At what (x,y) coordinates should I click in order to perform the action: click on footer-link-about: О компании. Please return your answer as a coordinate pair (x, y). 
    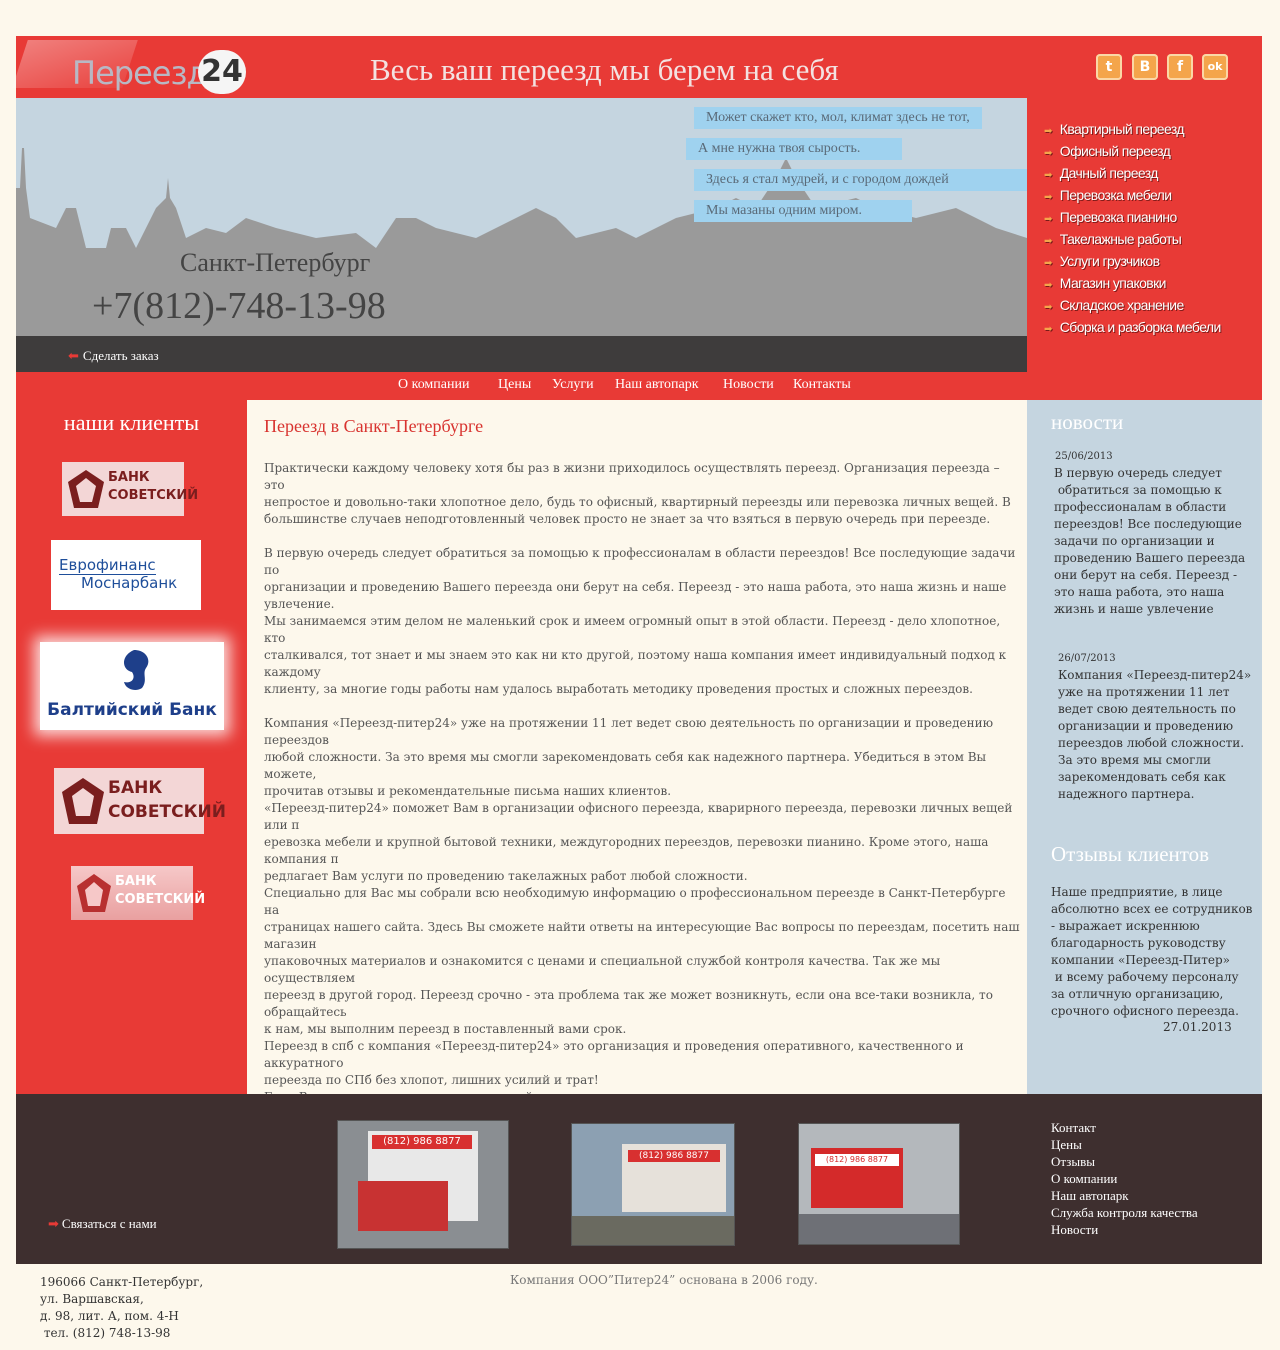
    Looking at the image, I should click on (1084, 1179).